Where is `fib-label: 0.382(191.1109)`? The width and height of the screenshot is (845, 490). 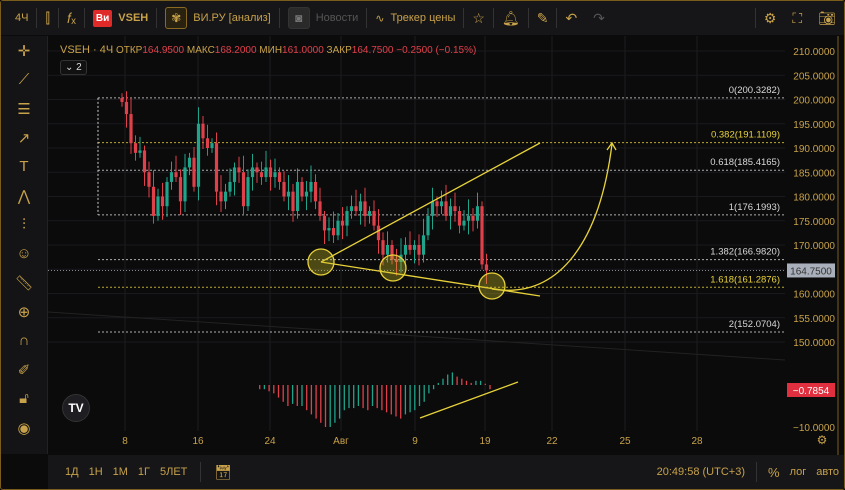
fib-label: 0.382(191.1109) is located at coordinates (745, 135).